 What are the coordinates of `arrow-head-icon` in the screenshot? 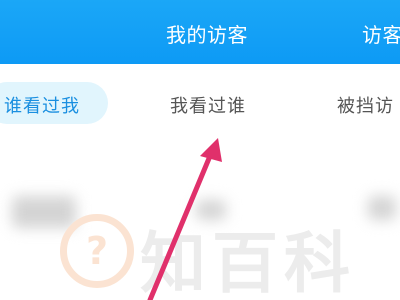 It's located at (211, 150).